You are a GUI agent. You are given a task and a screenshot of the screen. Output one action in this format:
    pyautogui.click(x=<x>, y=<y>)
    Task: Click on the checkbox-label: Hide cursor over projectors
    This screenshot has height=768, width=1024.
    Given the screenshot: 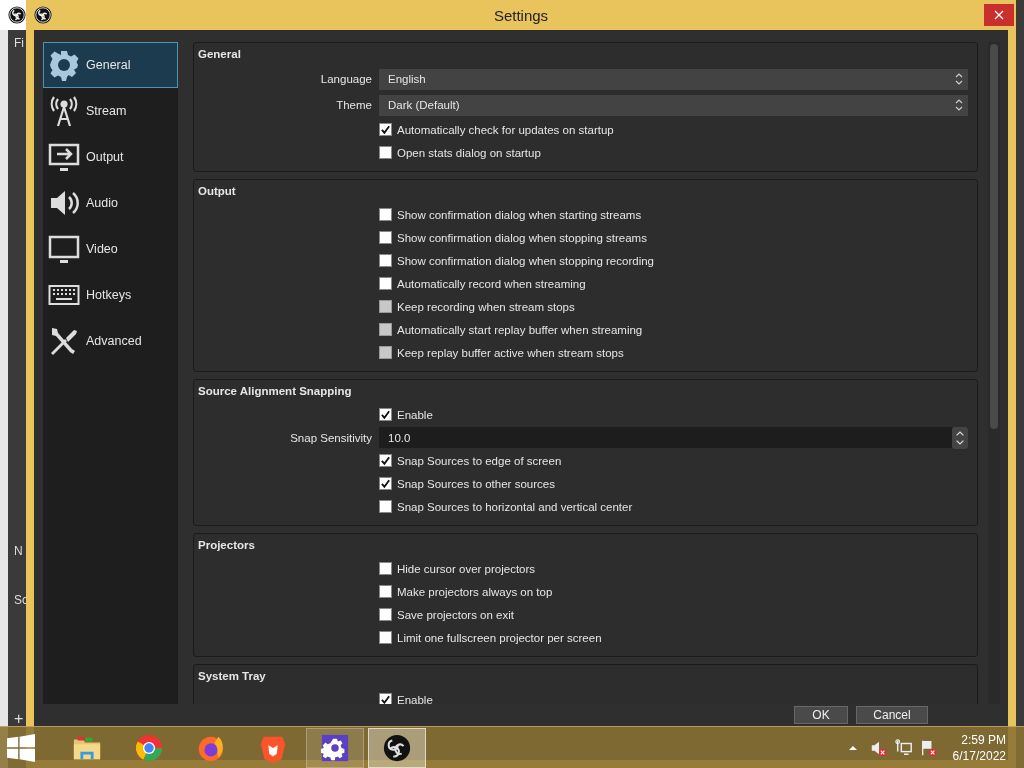 What is the action you would take?
    pyautogui.click(x=466, y=568)
    